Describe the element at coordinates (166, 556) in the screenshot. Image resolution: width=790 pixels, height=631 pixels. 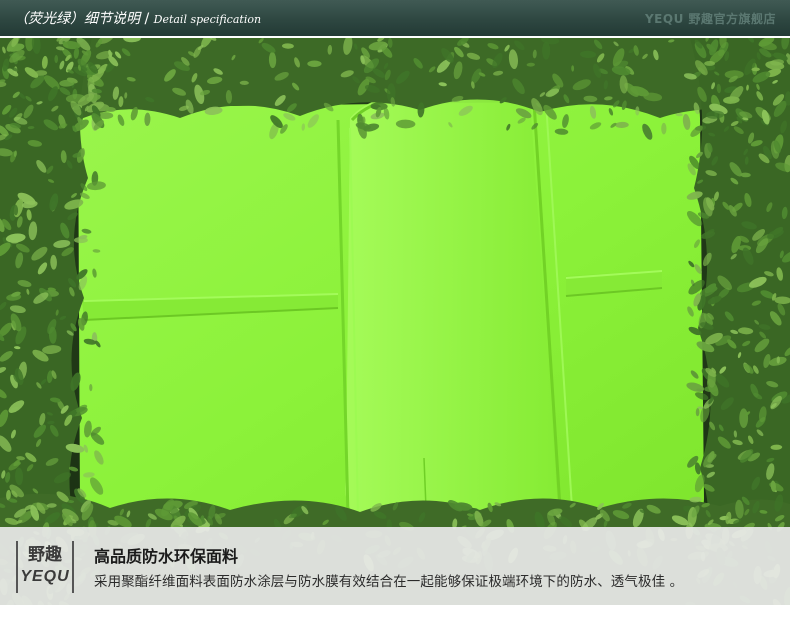
I see `feature-title: 高品质防水环保面料` at that location.